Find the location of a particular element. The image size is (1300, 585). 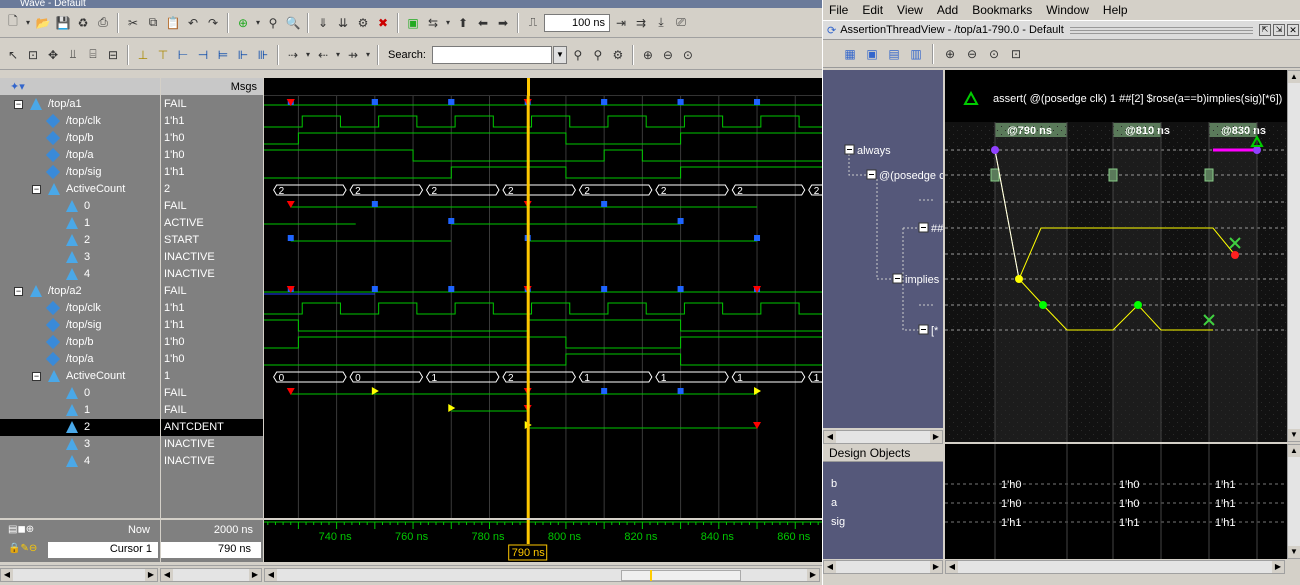

pulse2-icon: ⊪ is located at coordinates (263, 55).